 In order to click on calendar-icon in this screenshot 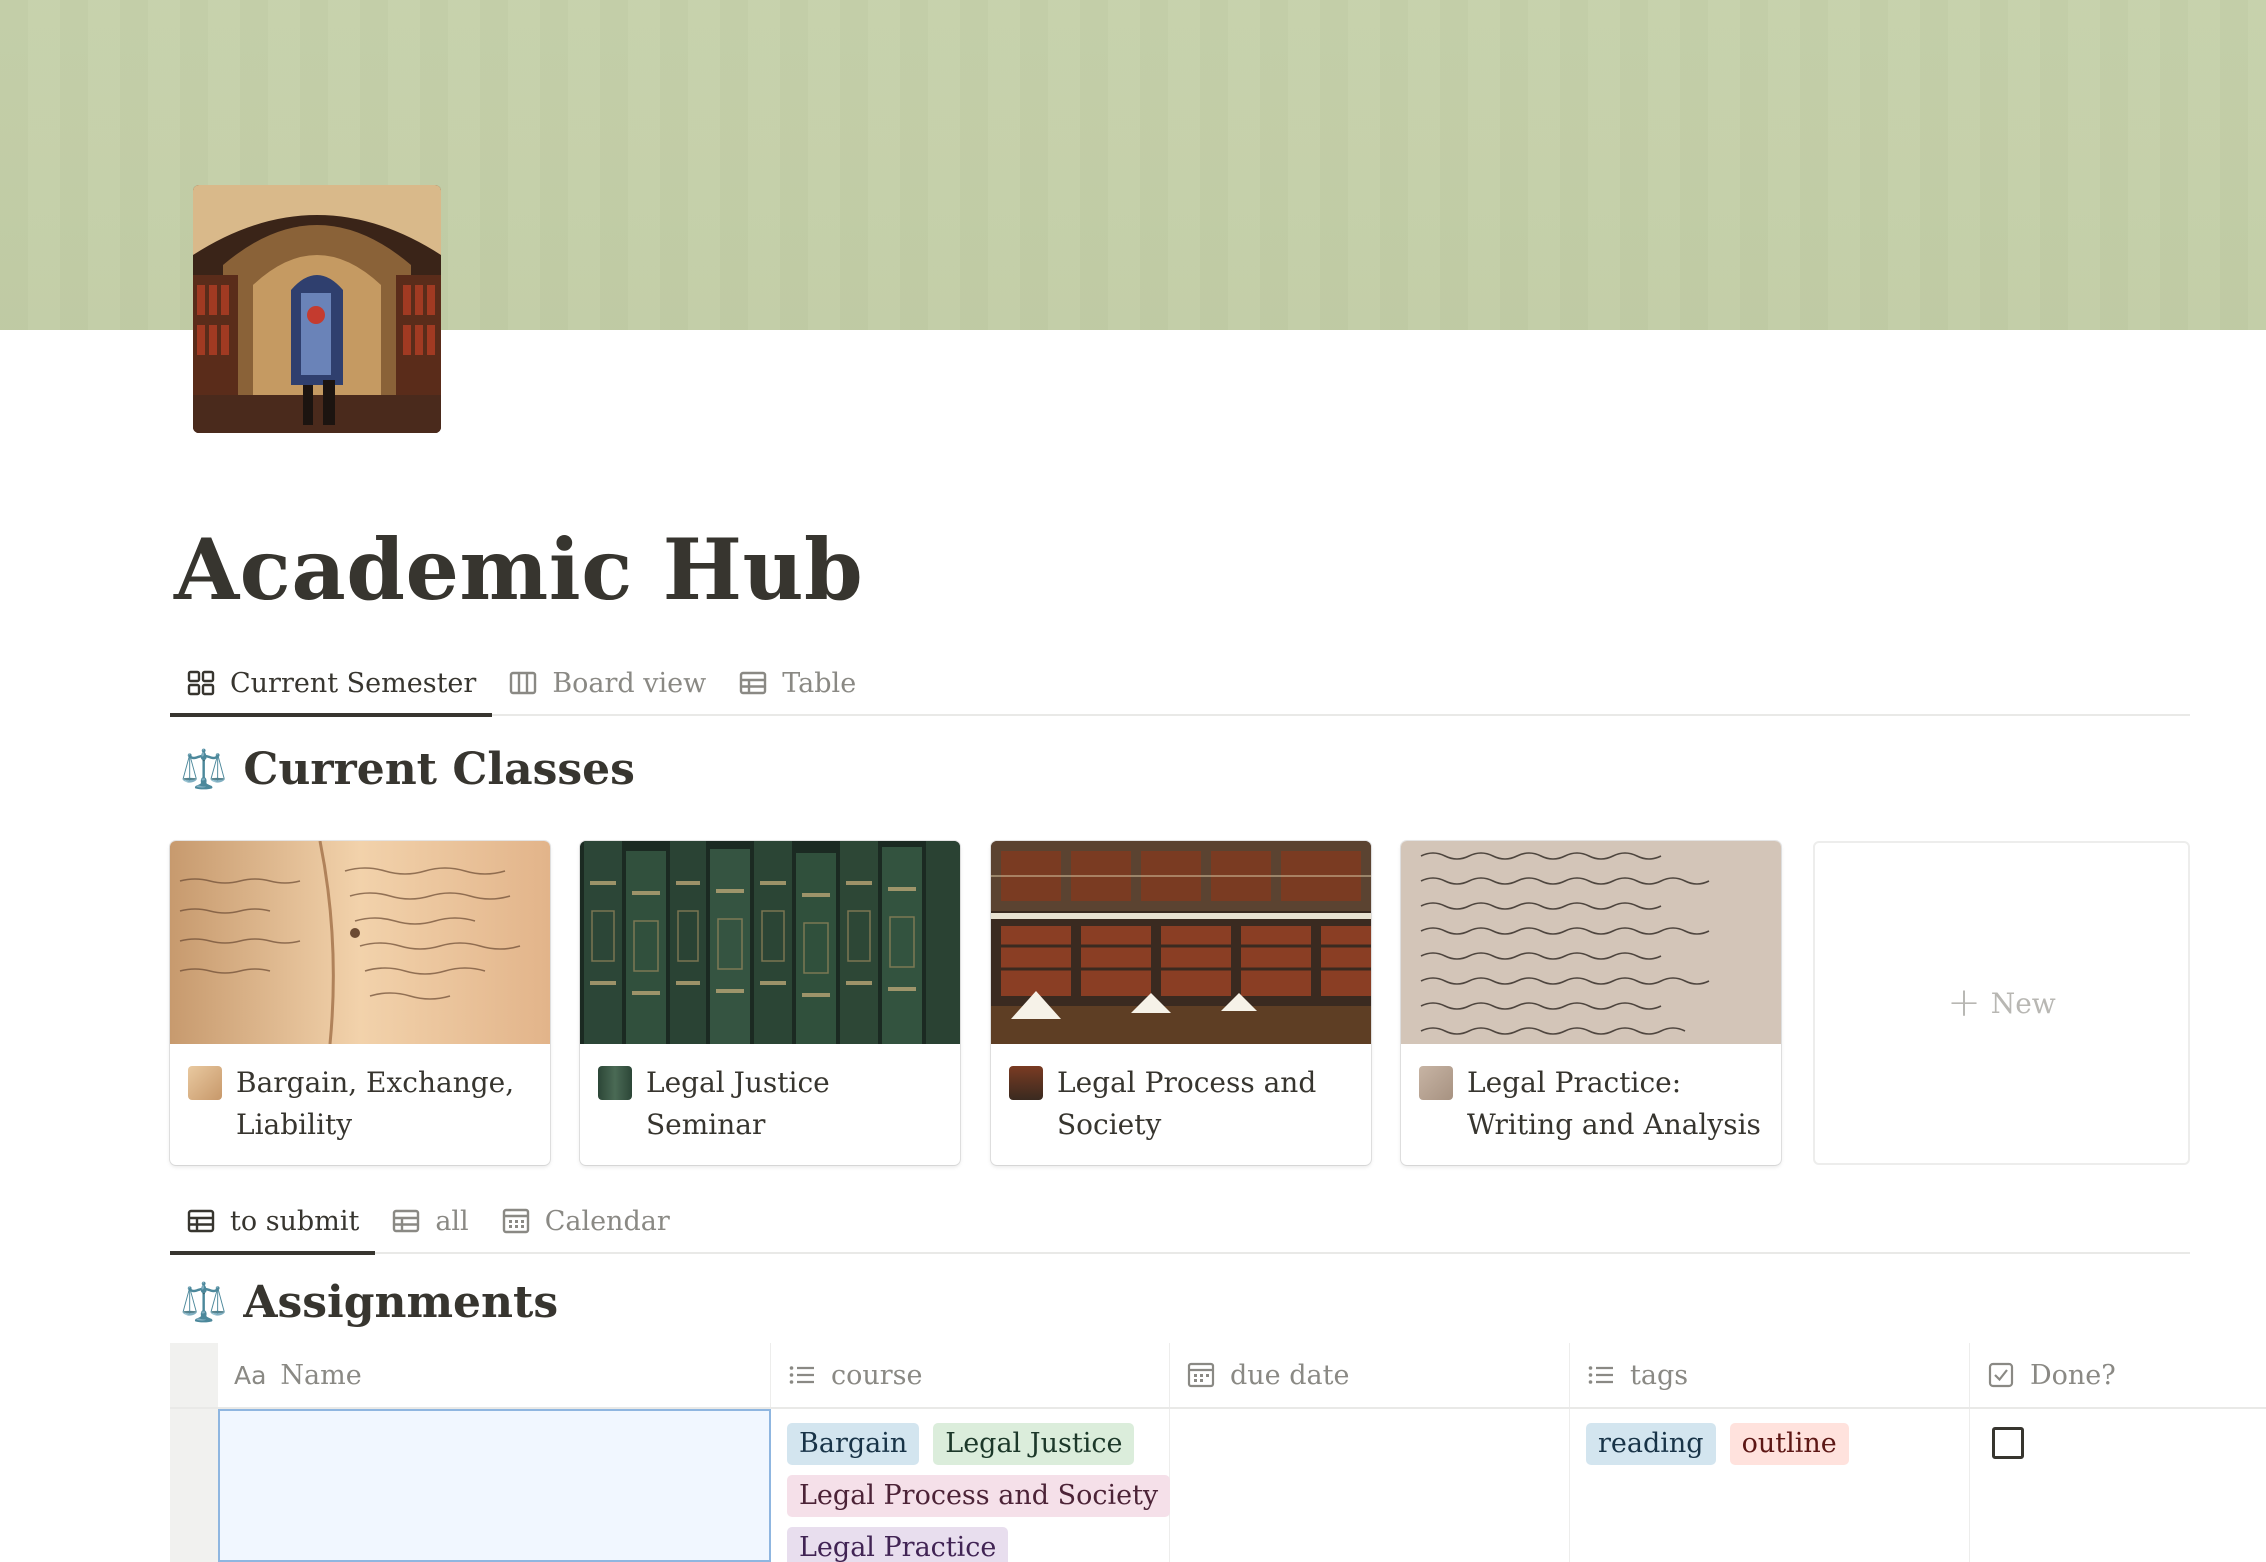, I will do `click(515, 1221)`.